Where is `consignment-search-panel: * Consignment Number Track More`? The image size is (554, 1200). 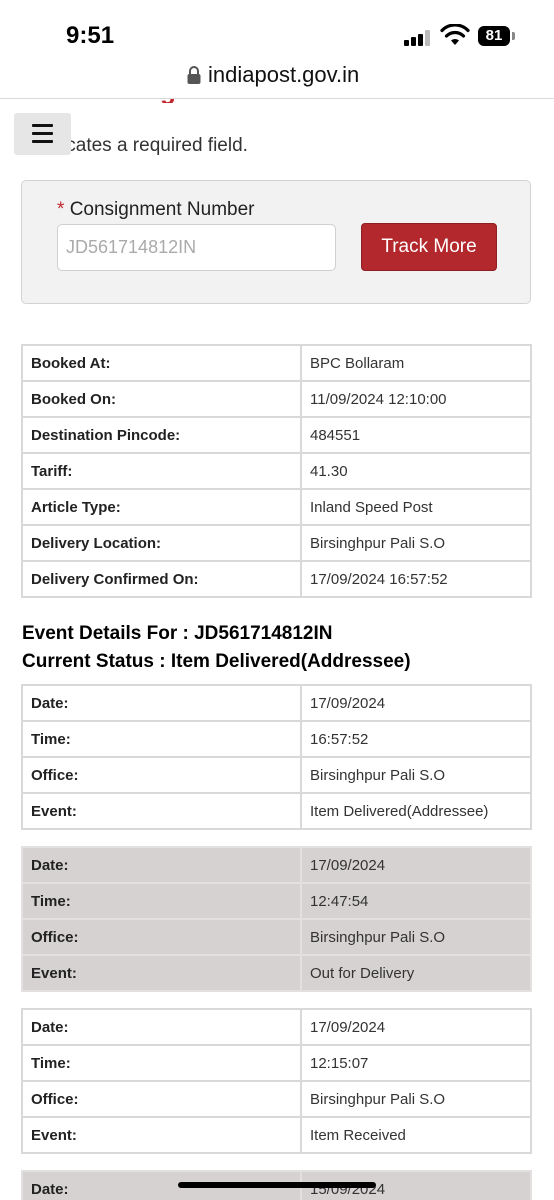 consignment-search-panel: * Consignment Number Track More is located at coordinates (276, 242).